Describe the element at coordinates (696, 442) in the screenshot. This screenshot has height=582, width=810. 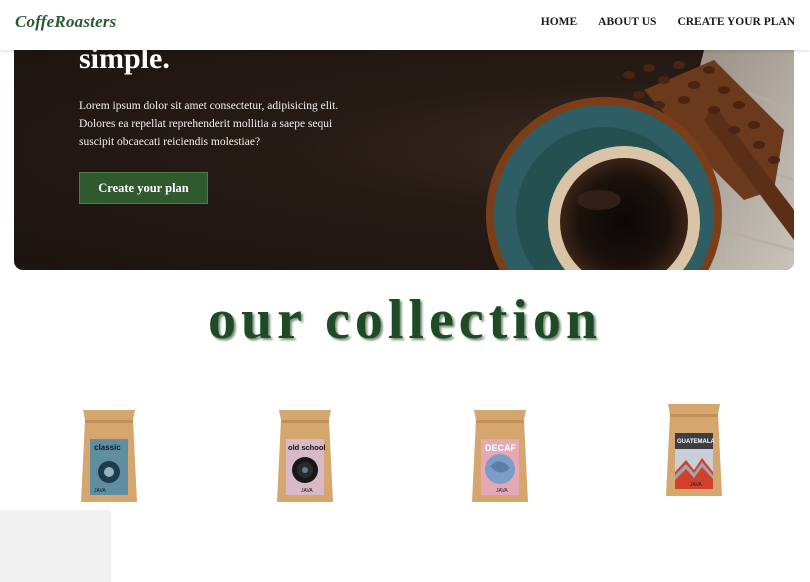
I see `product-label: GUATEMALA` at that location.